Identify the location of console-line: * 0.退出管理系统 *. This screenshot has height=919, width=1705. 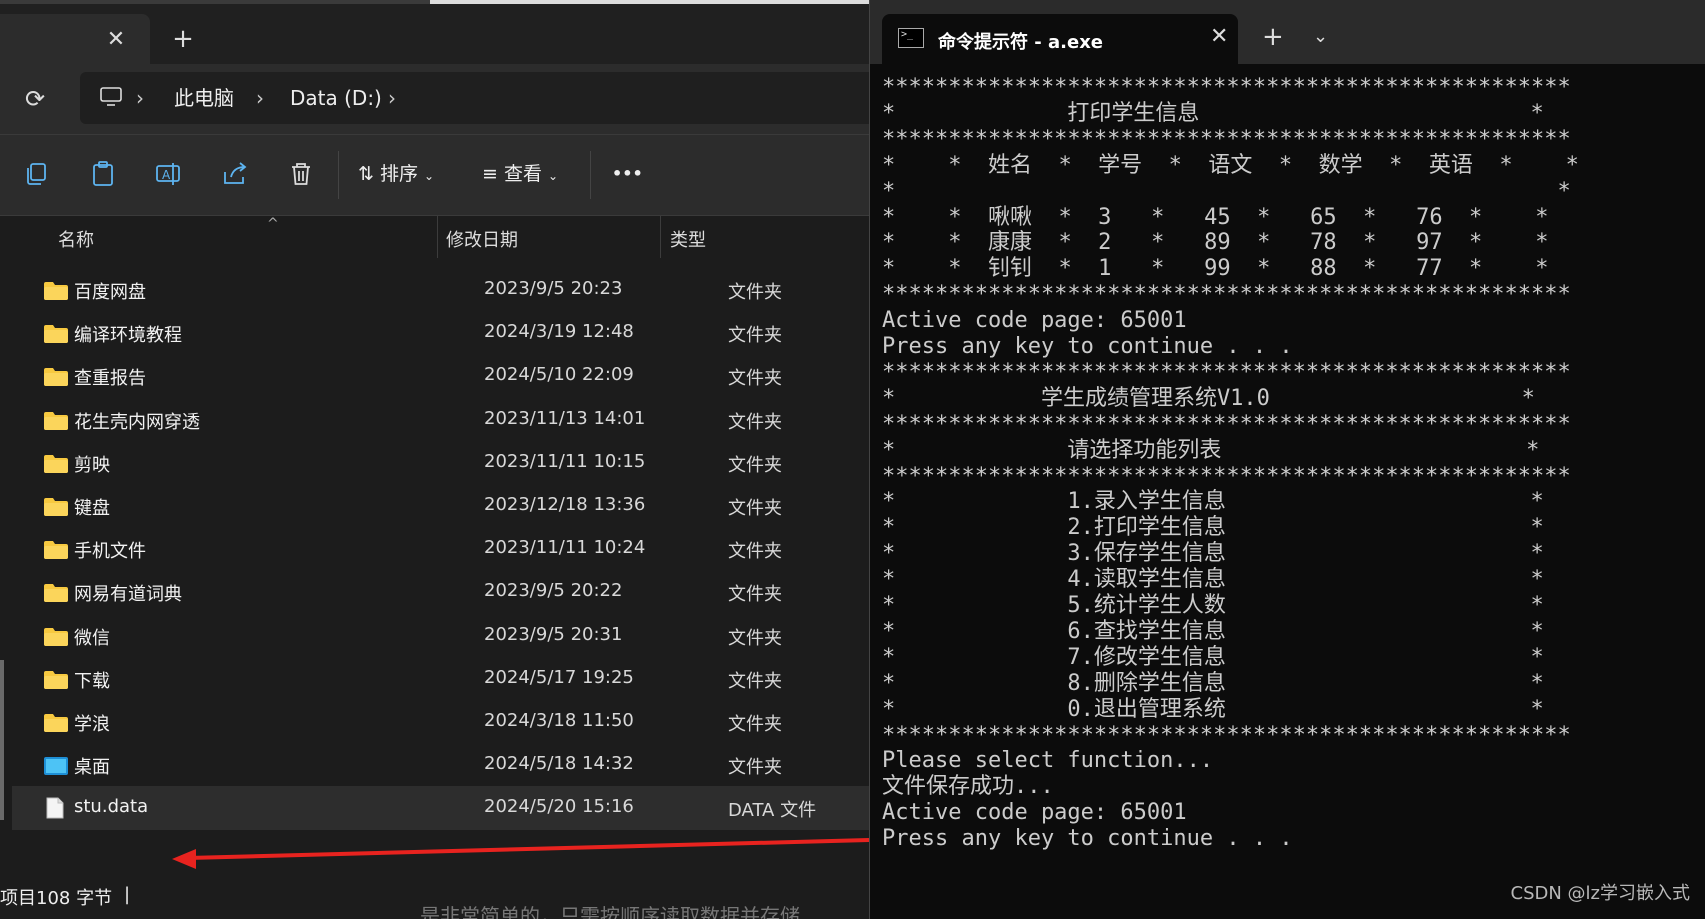
(1213, 709).